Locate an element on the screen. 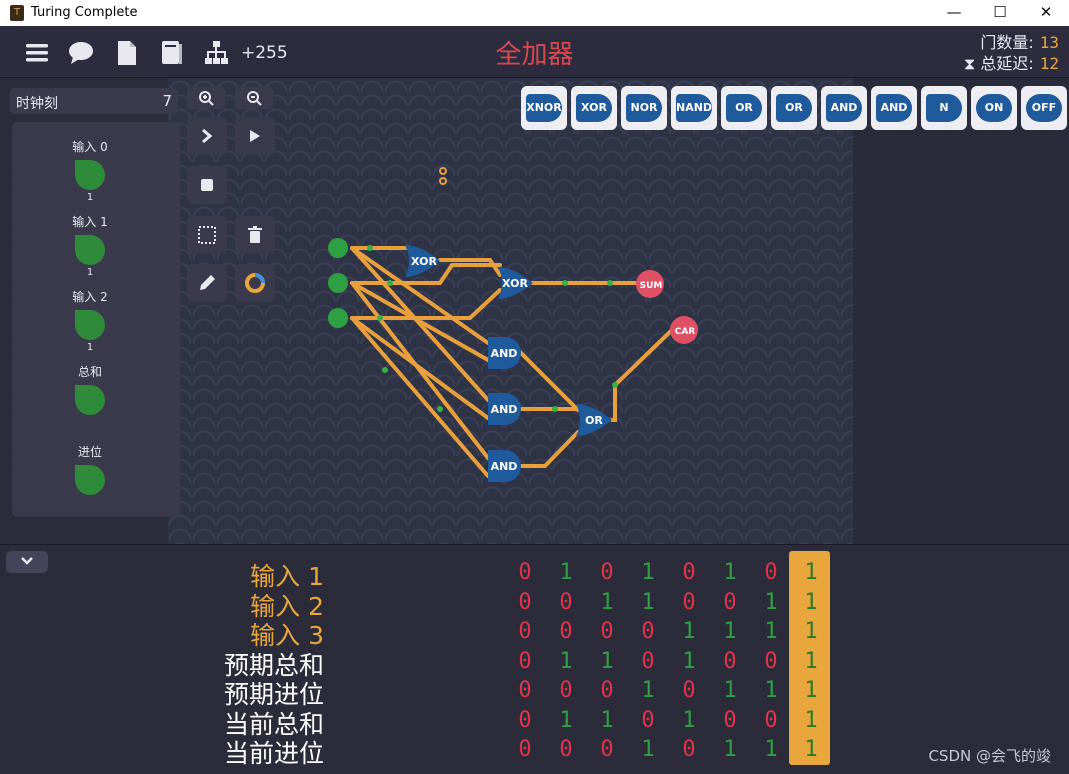  truth-table-row: 预期进位 0 0 0 1 0 1 1 1 is located at coordinates (450, 692).